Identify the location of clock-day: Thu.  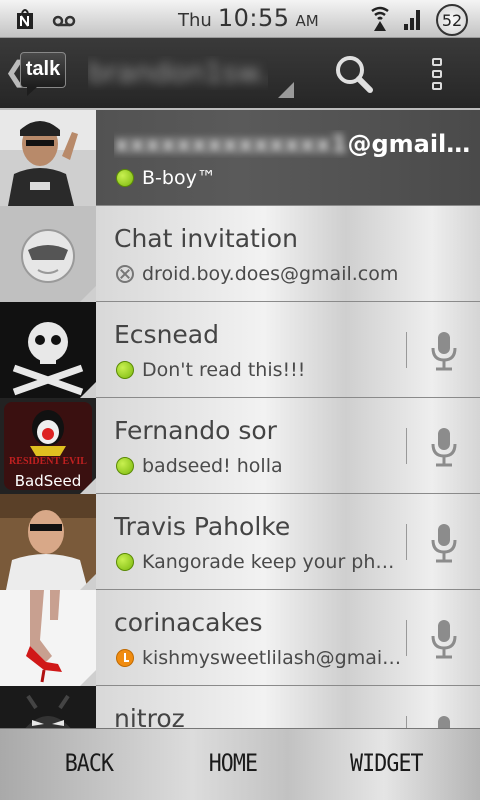
(195, 20).